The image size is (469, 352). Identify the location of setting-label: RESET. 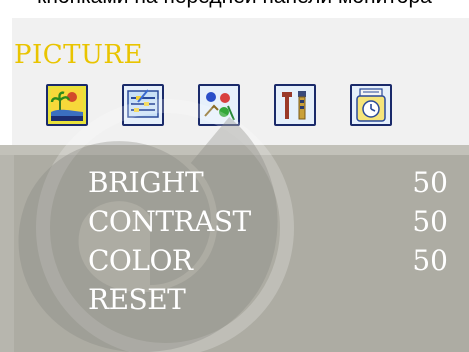
(137, 299).